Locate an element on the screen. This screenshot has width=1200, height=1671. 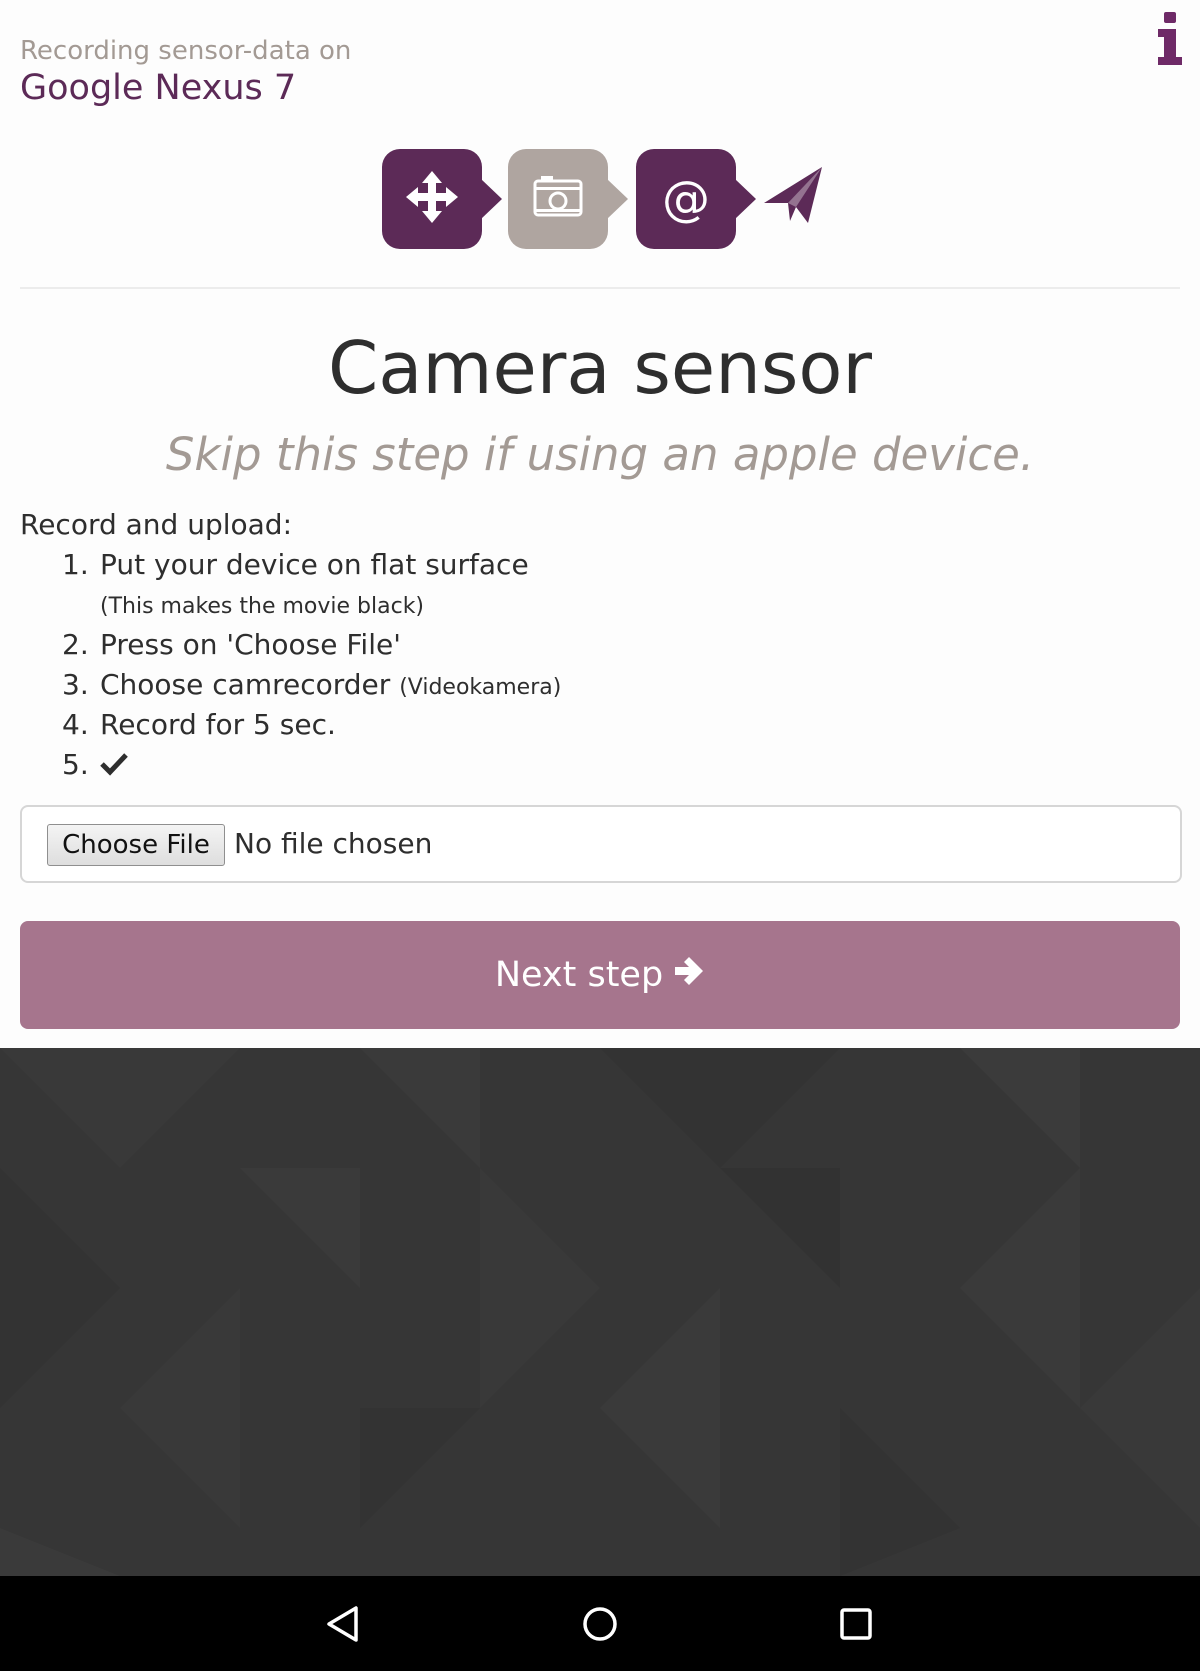
step-camera is located at coordinates (568, 199).